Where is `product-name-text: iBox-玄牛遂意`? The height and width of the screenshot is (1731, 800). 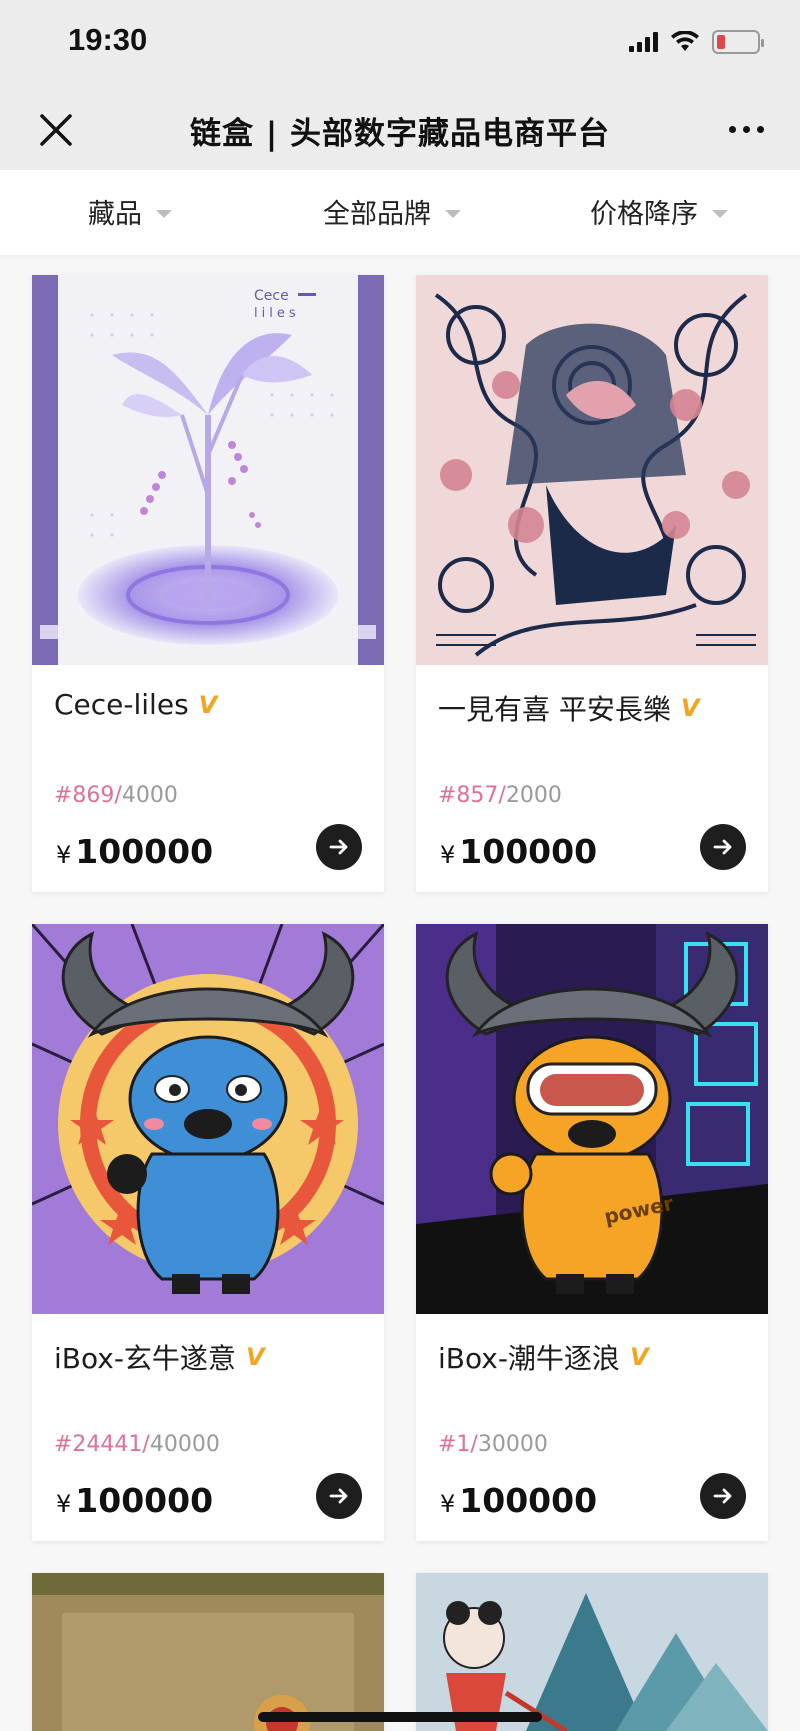 product-name-text: iBox-玄牛遂意 is located at coordinates (145, 1358).